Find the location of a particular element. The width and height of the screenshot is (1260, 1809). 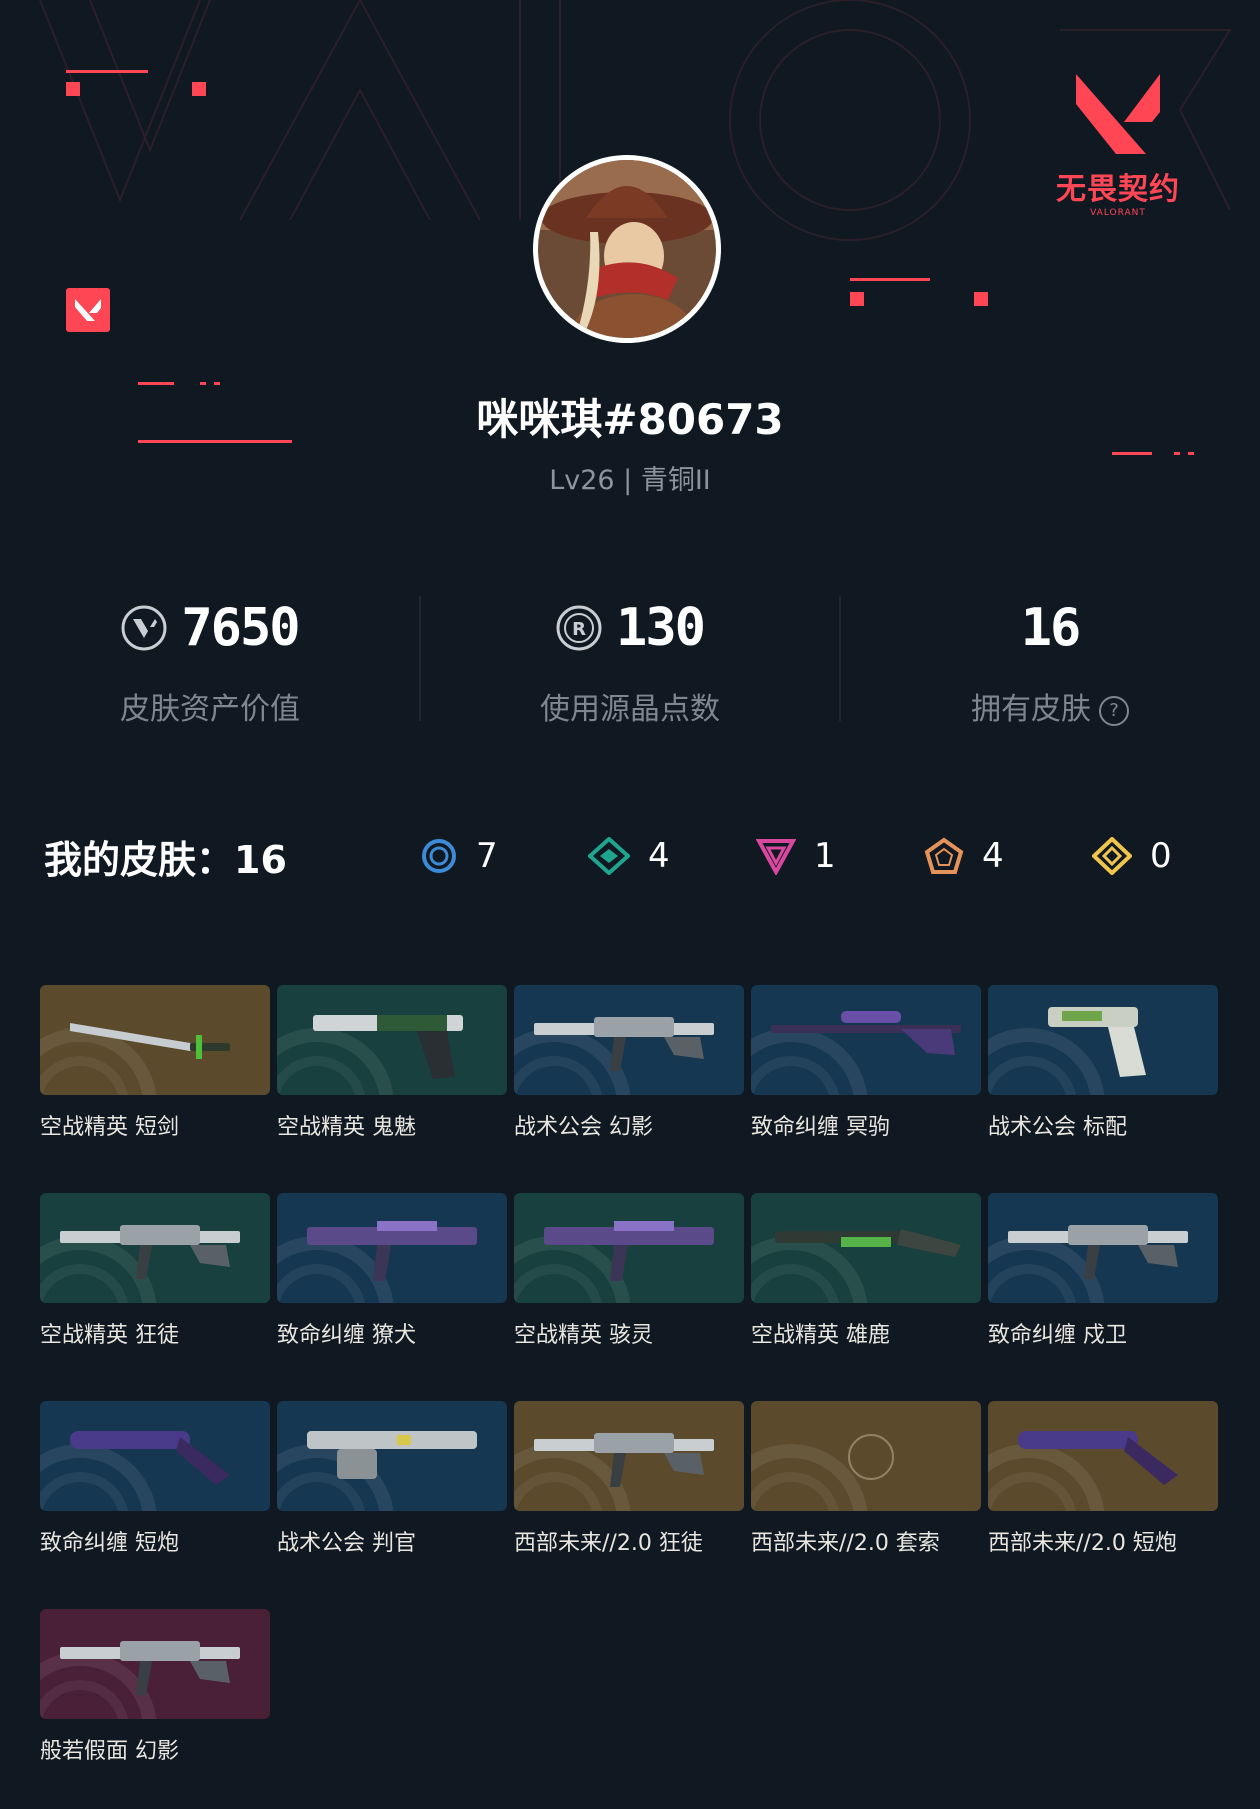

skin-name: 空战精英 短剑 is located at coordinates (109, 1127).